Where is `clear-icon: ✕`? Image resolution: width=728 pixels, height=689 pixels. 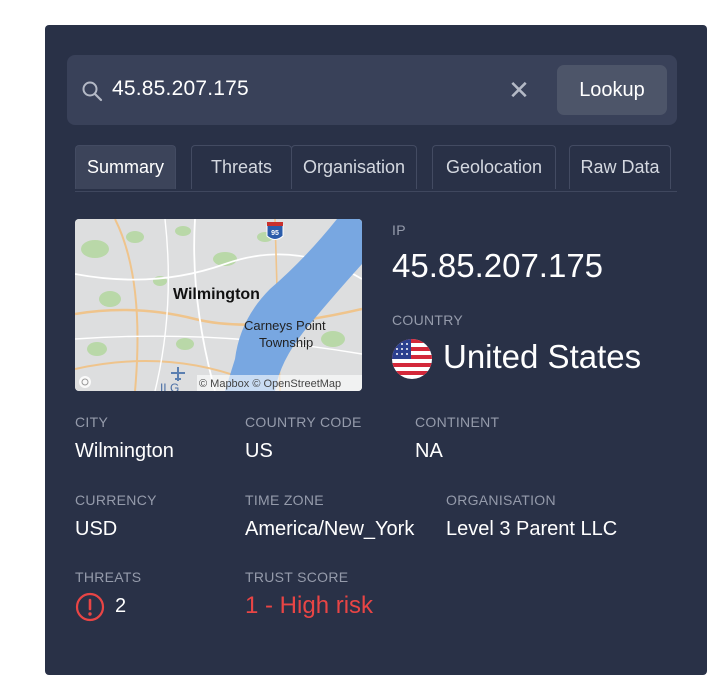
clear-icon: ✕ is located at coordinates (519, 90).